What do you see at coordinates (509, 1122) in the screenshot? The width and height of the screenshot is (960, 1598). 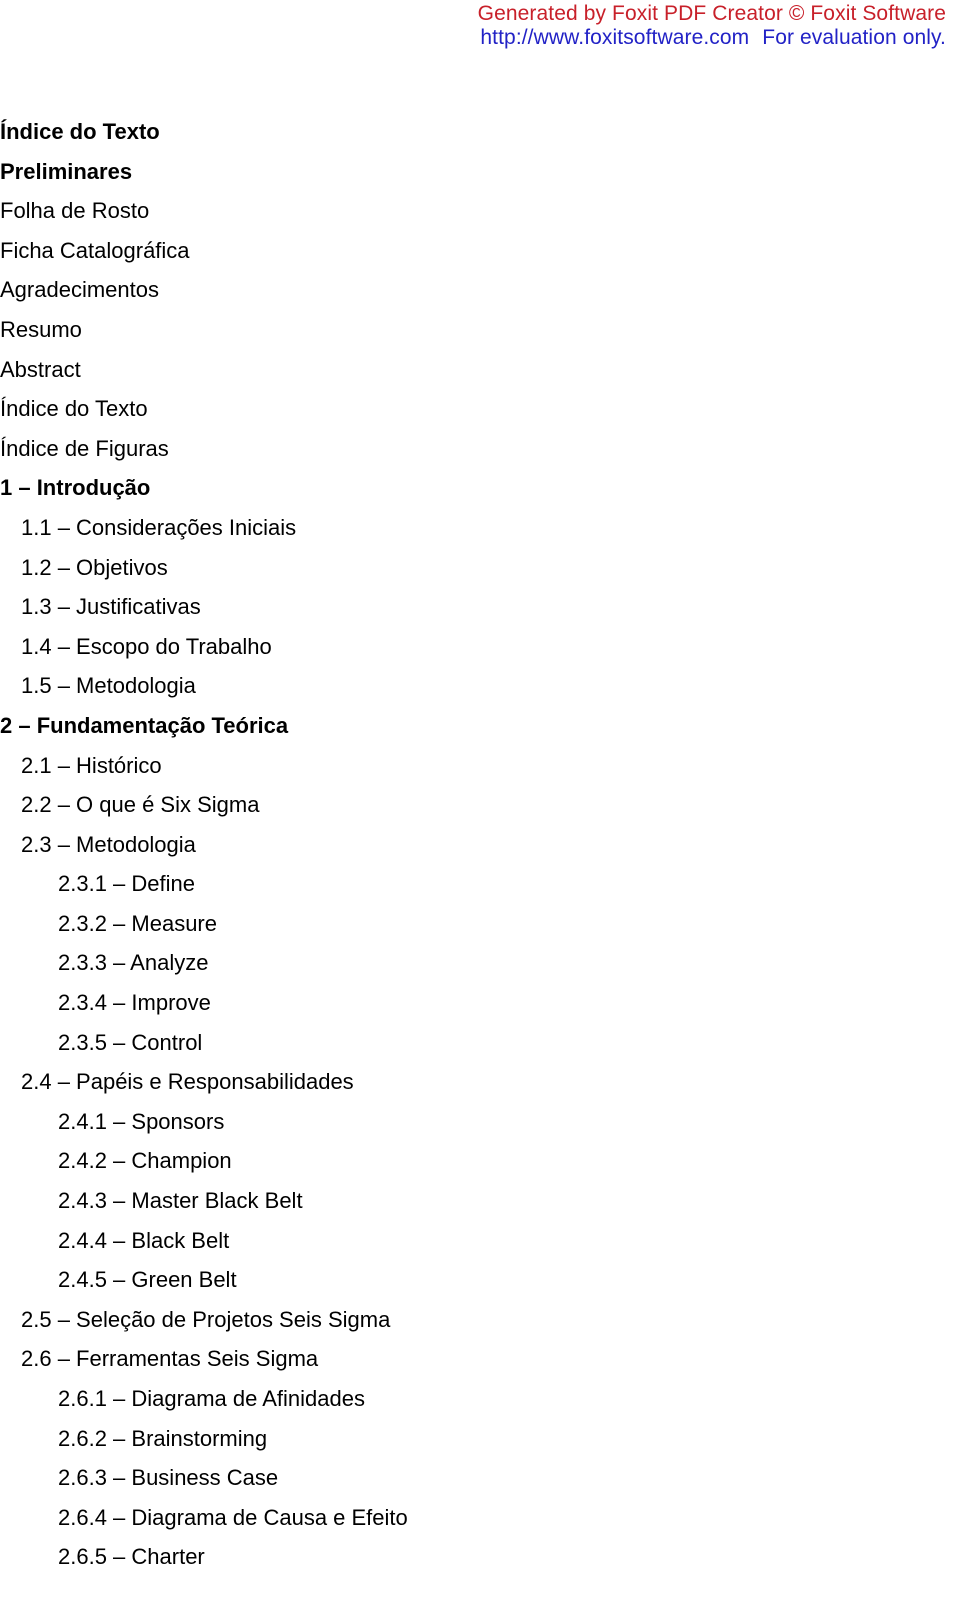 I see `toc-entry: 2.4.1 – Sponsors` at bounding box center [509, 1122].